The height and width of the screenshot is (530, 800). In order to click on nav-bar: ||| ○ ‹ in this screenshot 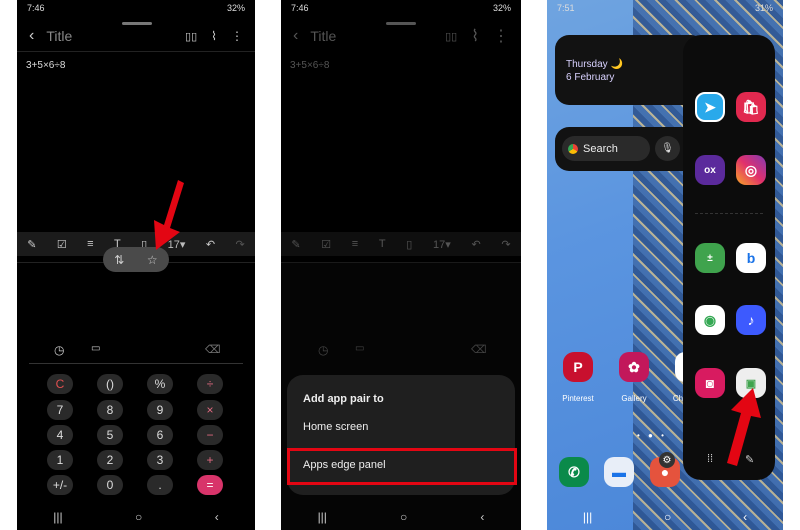, I will do `click(136, 517)`.